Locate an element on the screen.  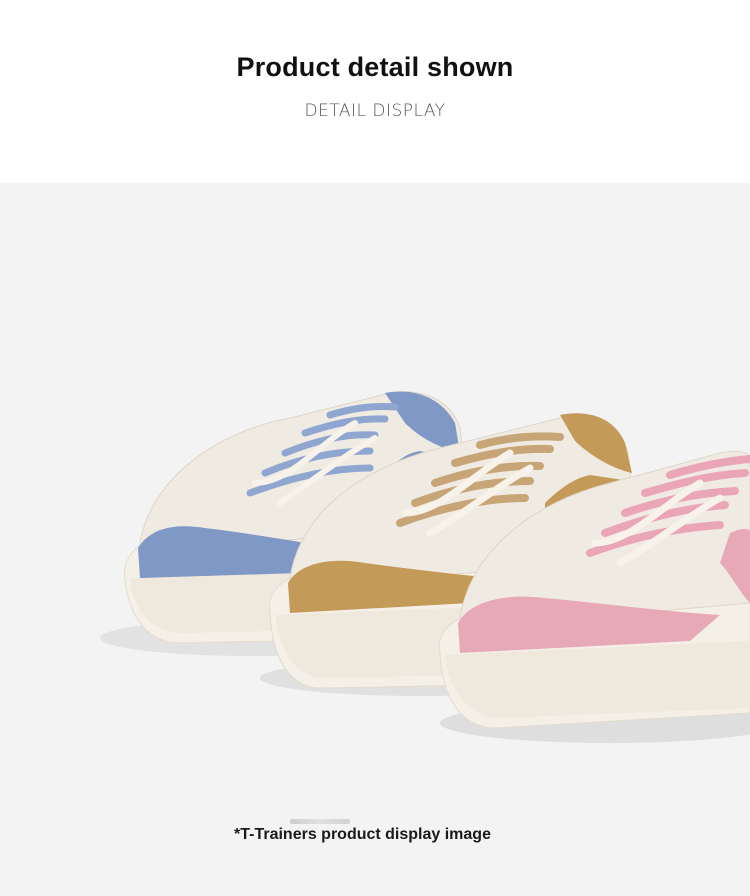
page-title: Product detail shown is located at coordinates (375, 67).